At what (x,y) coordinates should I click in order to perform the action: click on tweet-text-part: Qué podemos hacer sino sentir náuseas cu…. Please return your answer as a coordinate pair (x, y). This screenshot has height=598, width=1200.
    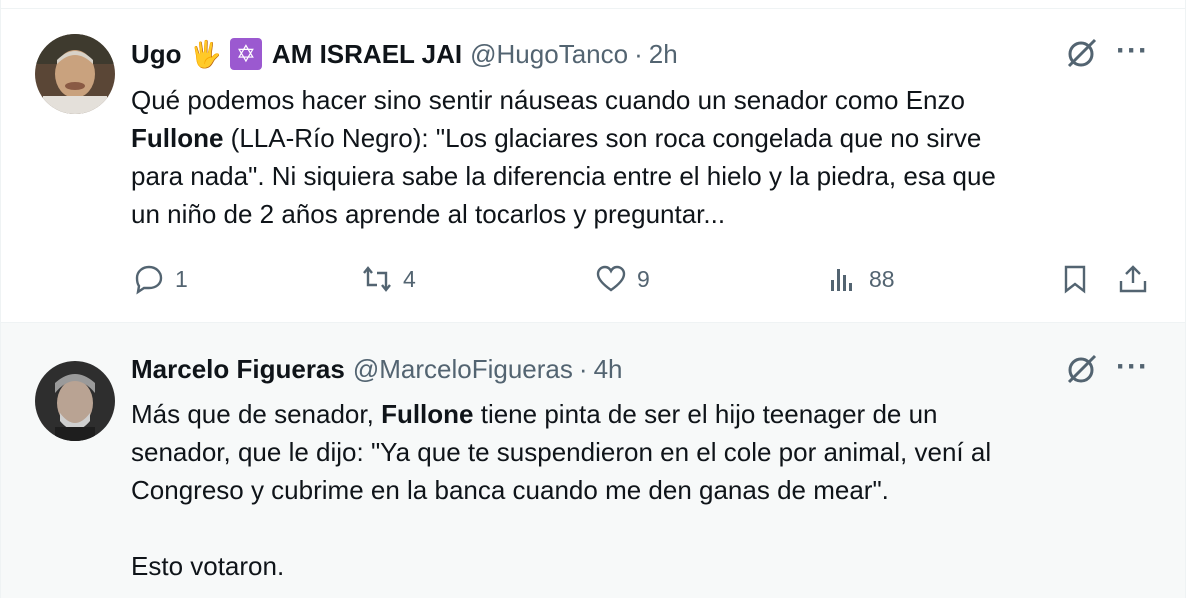
    Looking at the image, I should click on (548, 100).